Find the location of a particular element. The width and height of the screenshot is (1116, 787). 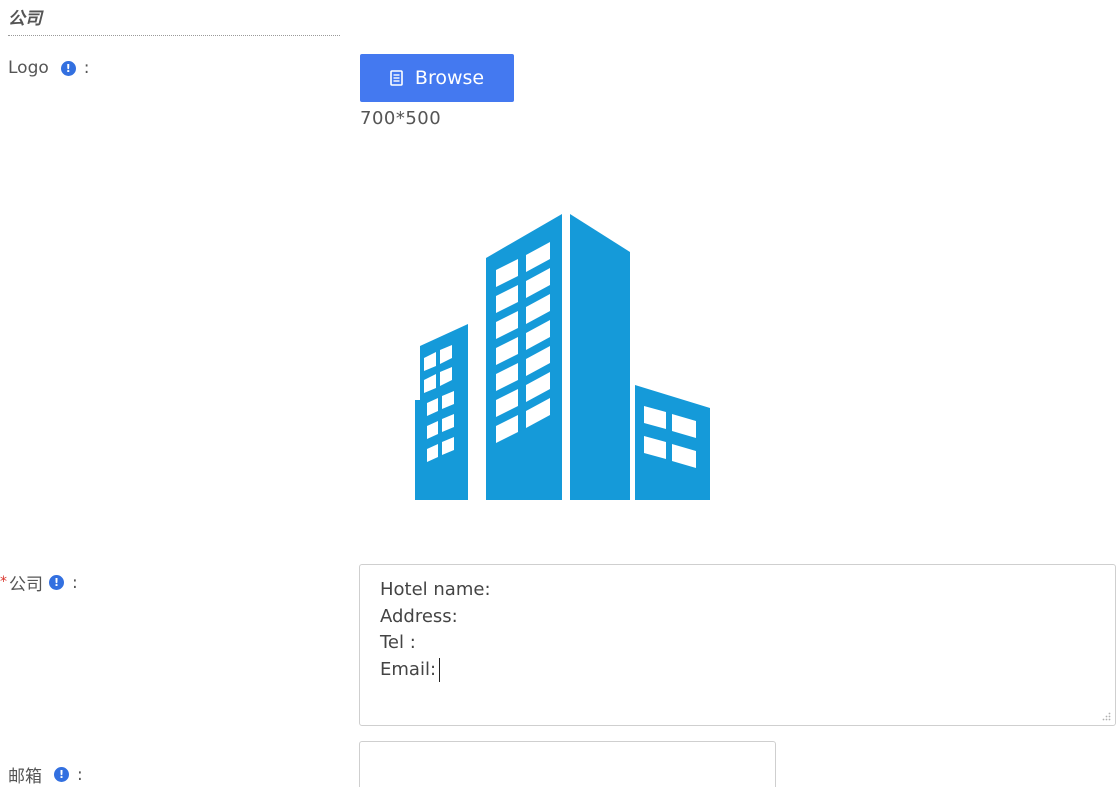

logo-label-colon: : is located at coordinates (86, 68).